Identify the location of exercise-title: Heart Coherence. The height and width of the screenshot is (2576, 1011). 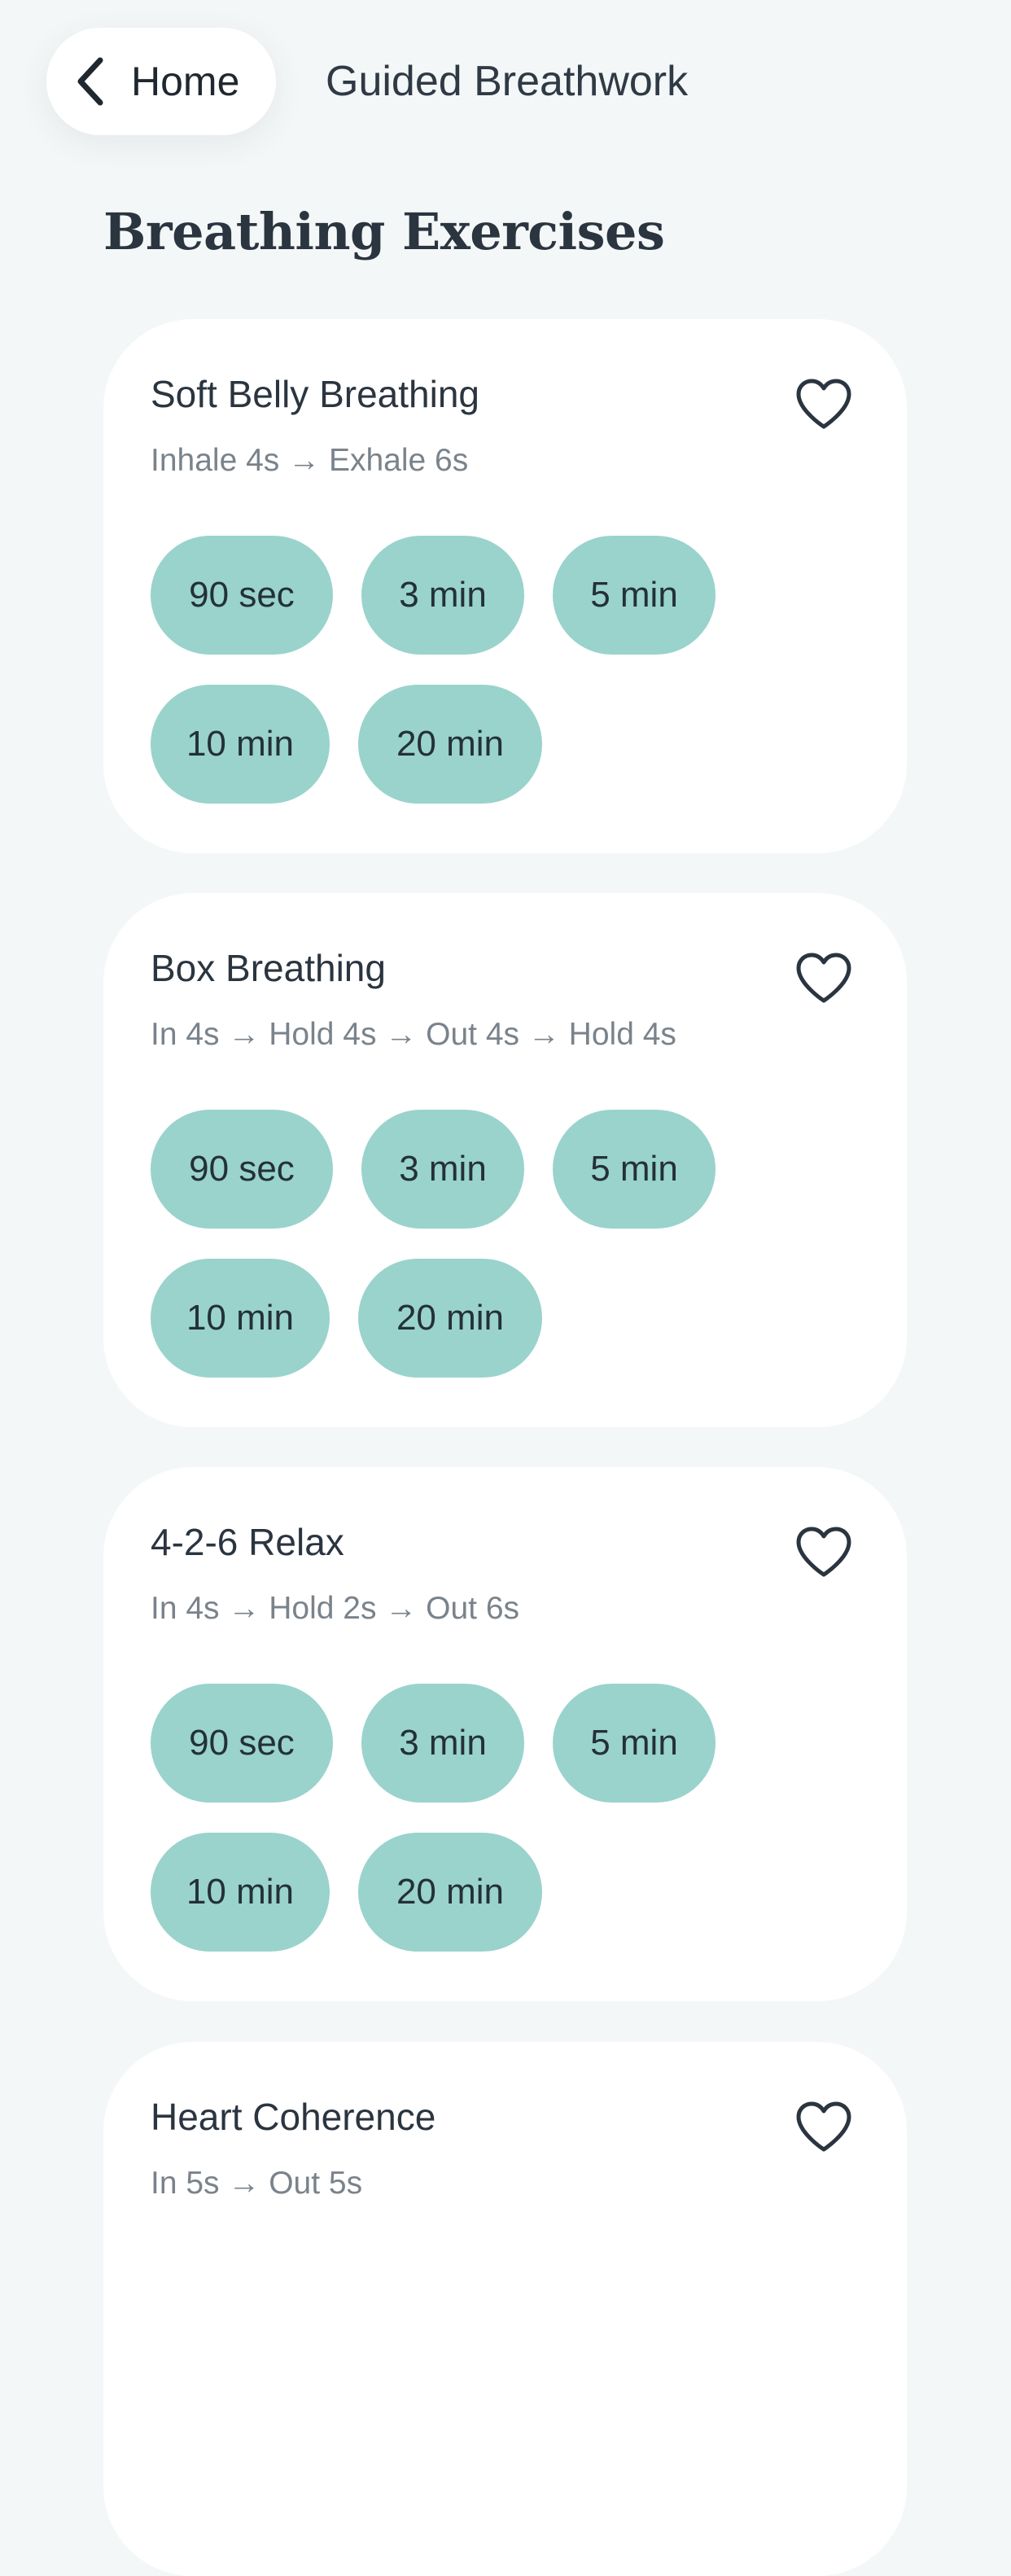
(293, 2117).